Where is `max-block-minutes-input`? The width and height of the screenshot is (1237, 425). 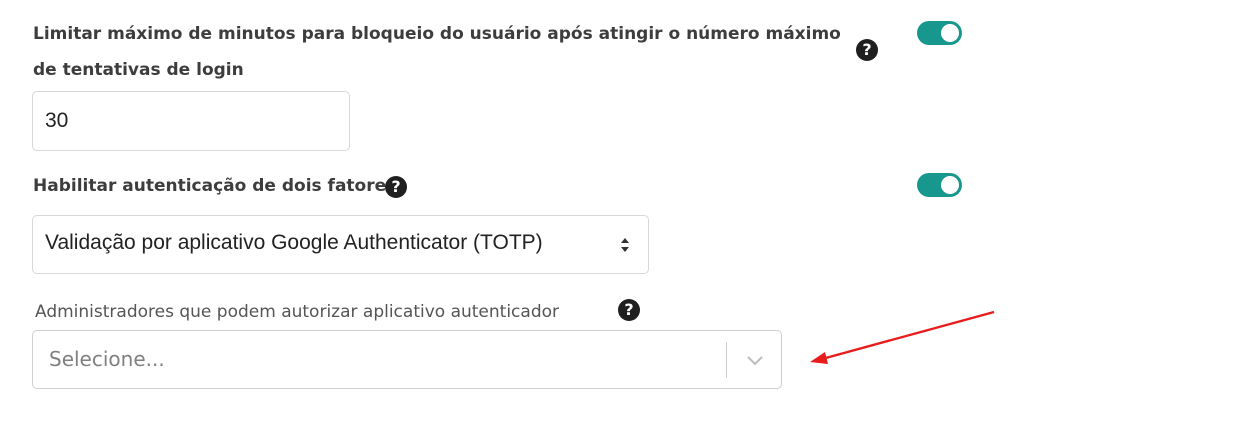
max-block-minutes-input is located at coordinates (185, 121).